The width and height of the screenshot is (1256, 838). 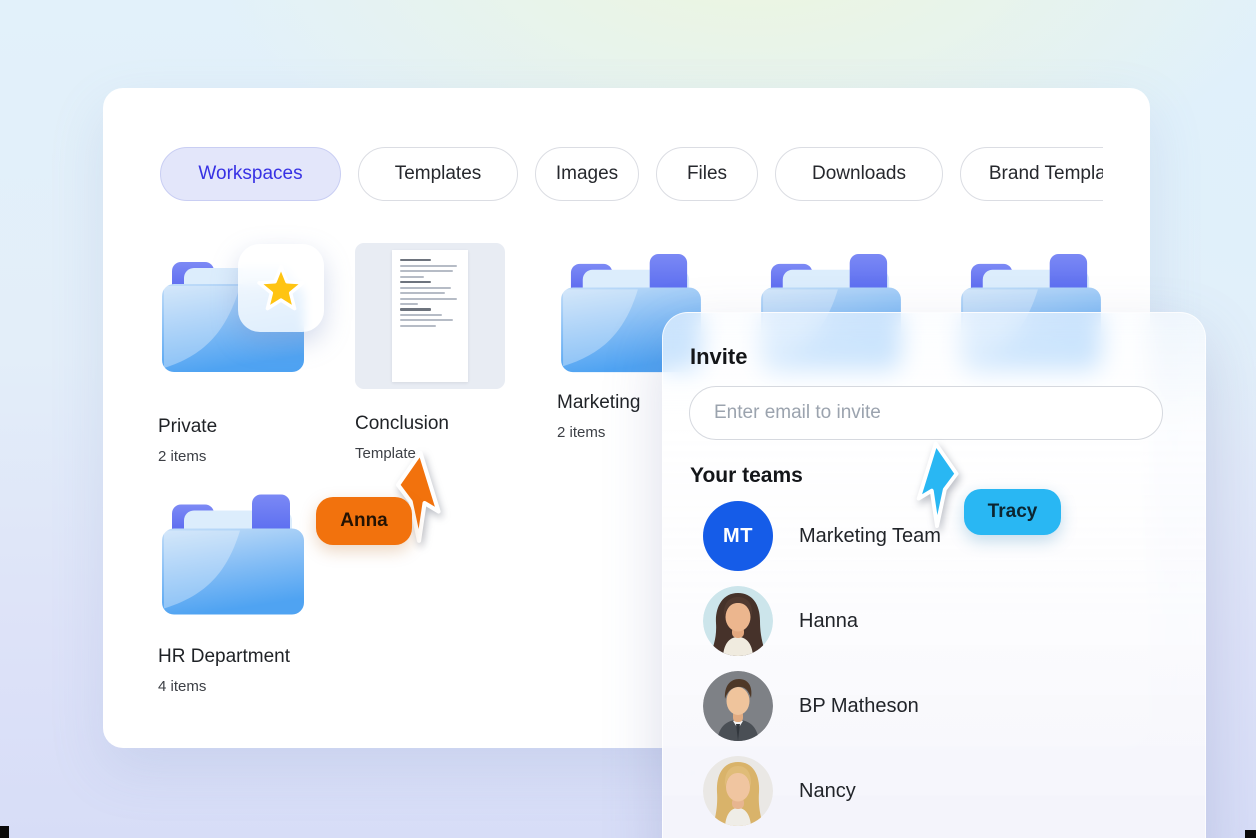 I want to click on member-name: Nancy, so click(x=827, y=790).